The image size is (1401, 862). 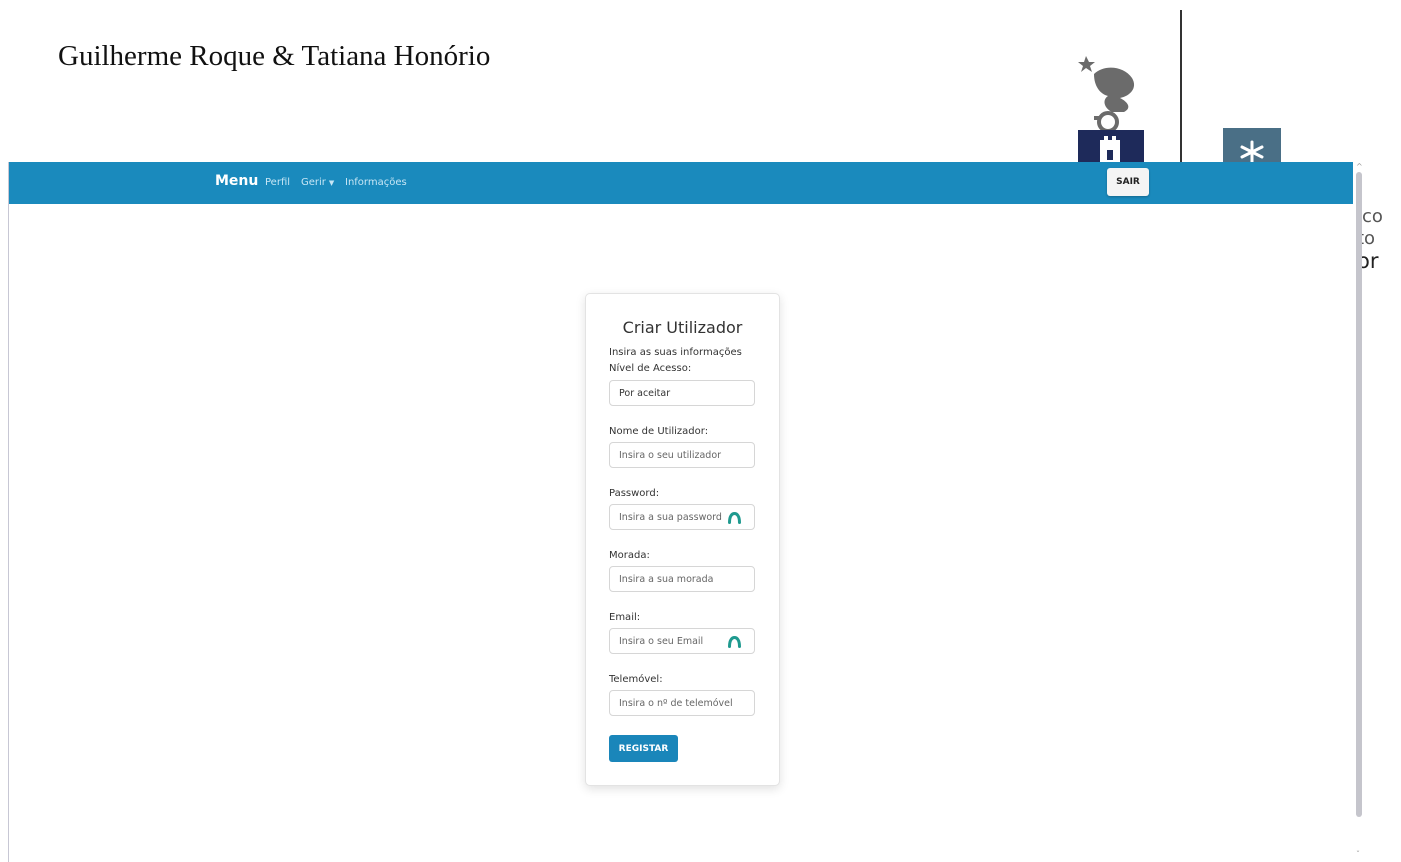 What do you see at coordinates (236, 181) in the screenshot?
I see `navbar-brand-menu: Menu` at bounding box center [236, 181].